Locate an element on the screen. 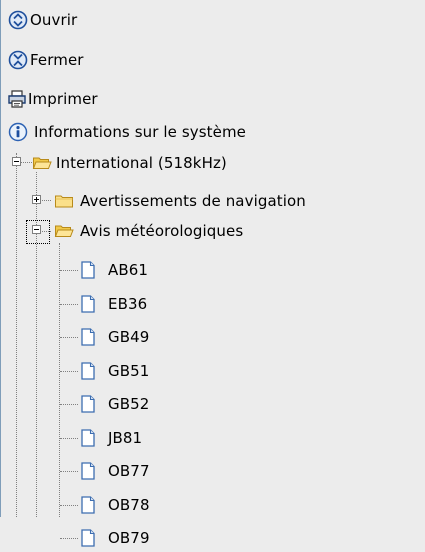  tree-leaf-label: OB77 is located at coordinates (129, 471).